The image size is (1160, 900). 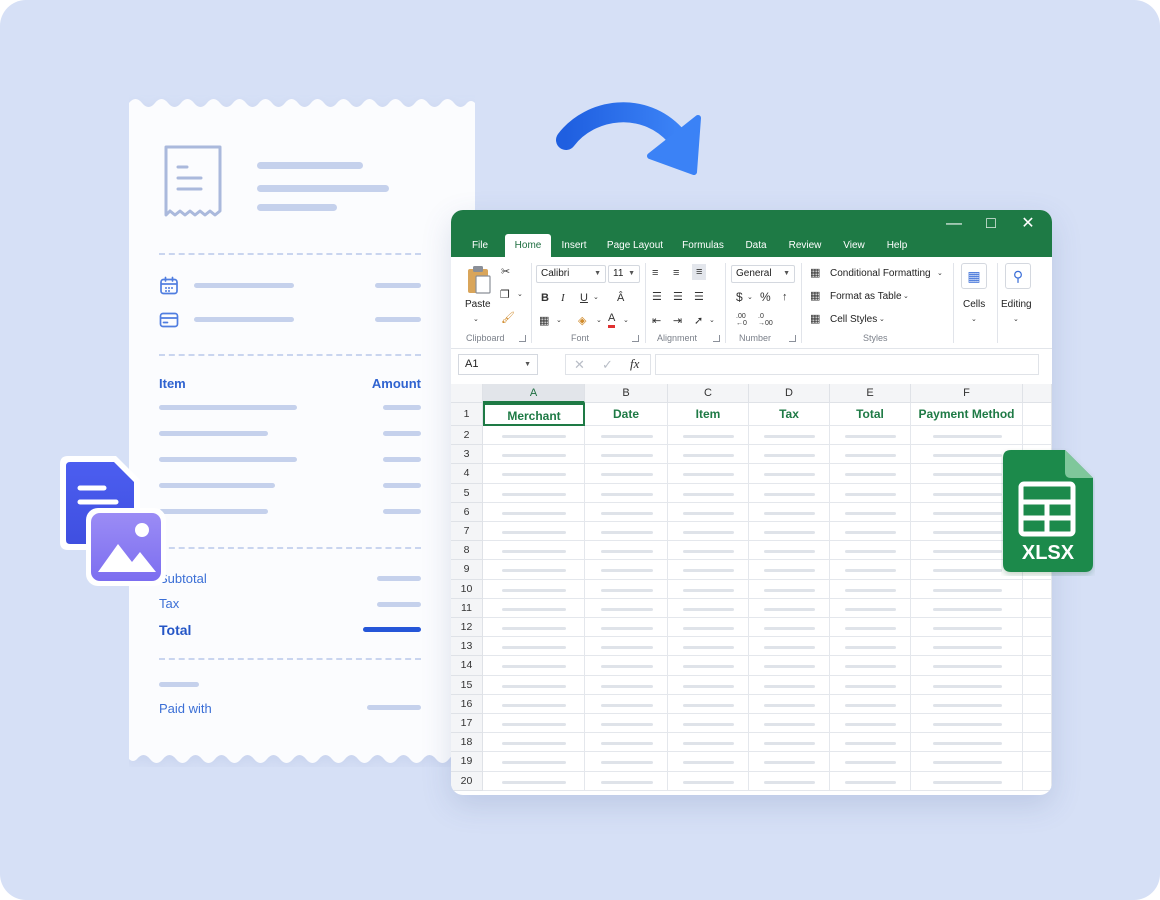 I want to click on fill-color-icon: ◈, so click(x=582, y=321).